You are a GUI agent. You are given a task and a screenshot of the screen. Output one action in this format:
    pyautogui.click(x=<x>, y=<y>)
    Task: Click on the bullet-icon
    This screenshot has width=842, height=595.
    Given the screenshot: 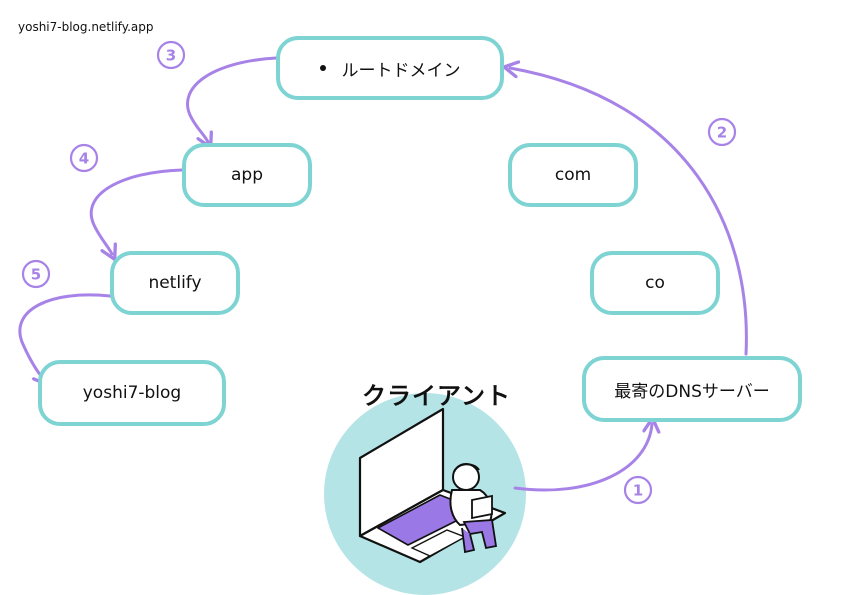 What is the action you would take?
    pyautogui.click(x=322, y=68)
    